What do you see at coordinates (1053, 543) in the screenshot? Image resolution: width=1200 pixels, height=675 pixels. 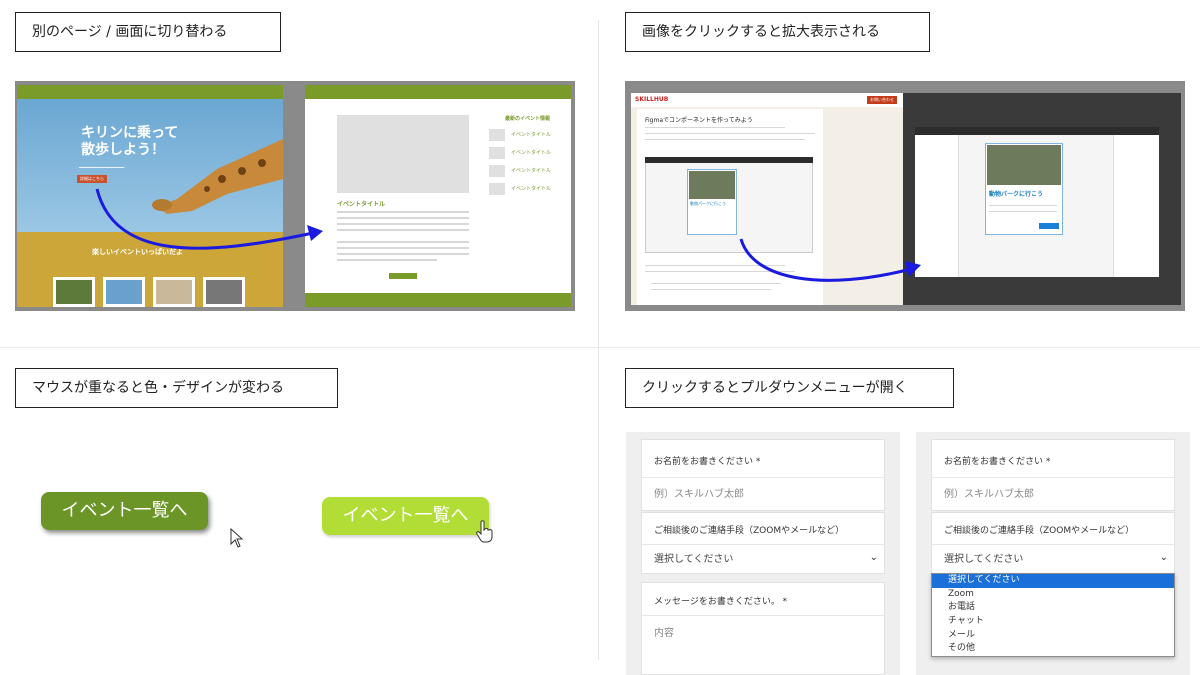 I see `contact-field-box-2: ご相談後のご連絡手段（ZOOMやメールなど） 選択してください ⌄` at bounding box center [1053, 543].